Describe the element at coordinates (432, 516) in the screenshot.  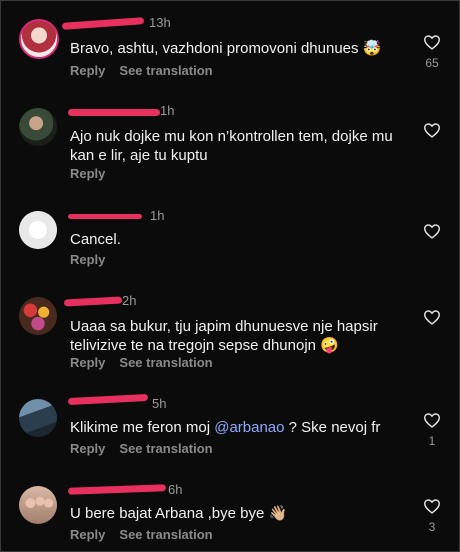
I see `like-button: 3` at that location.